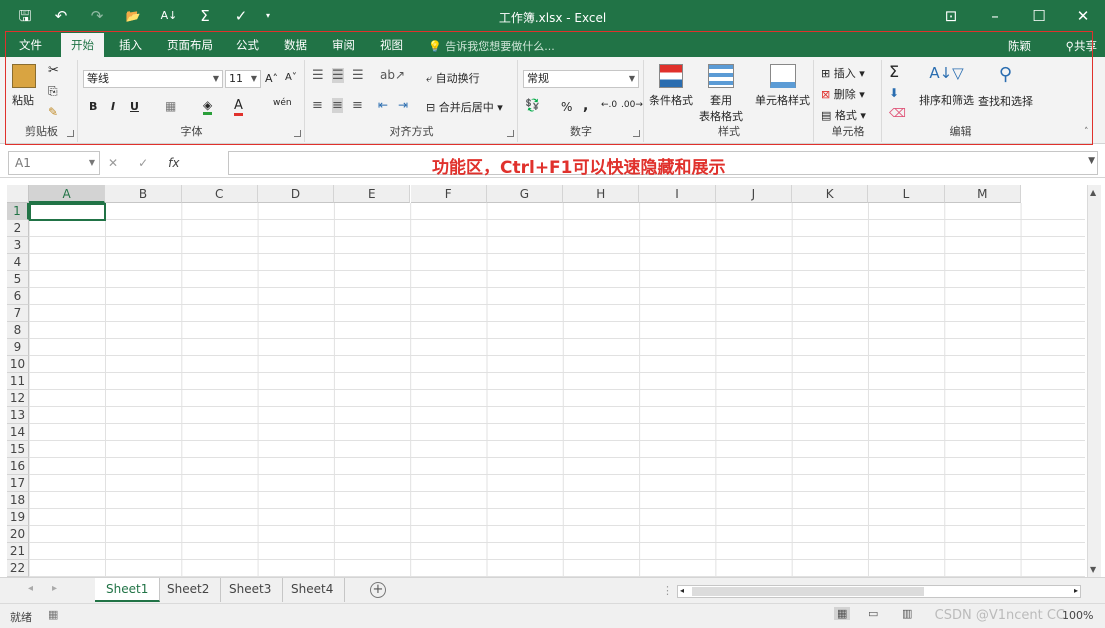  What do you see at coordinates (510, 133) in the screenshot?
I see `alignment-launcher-icon` at bounding box center [510, 133].